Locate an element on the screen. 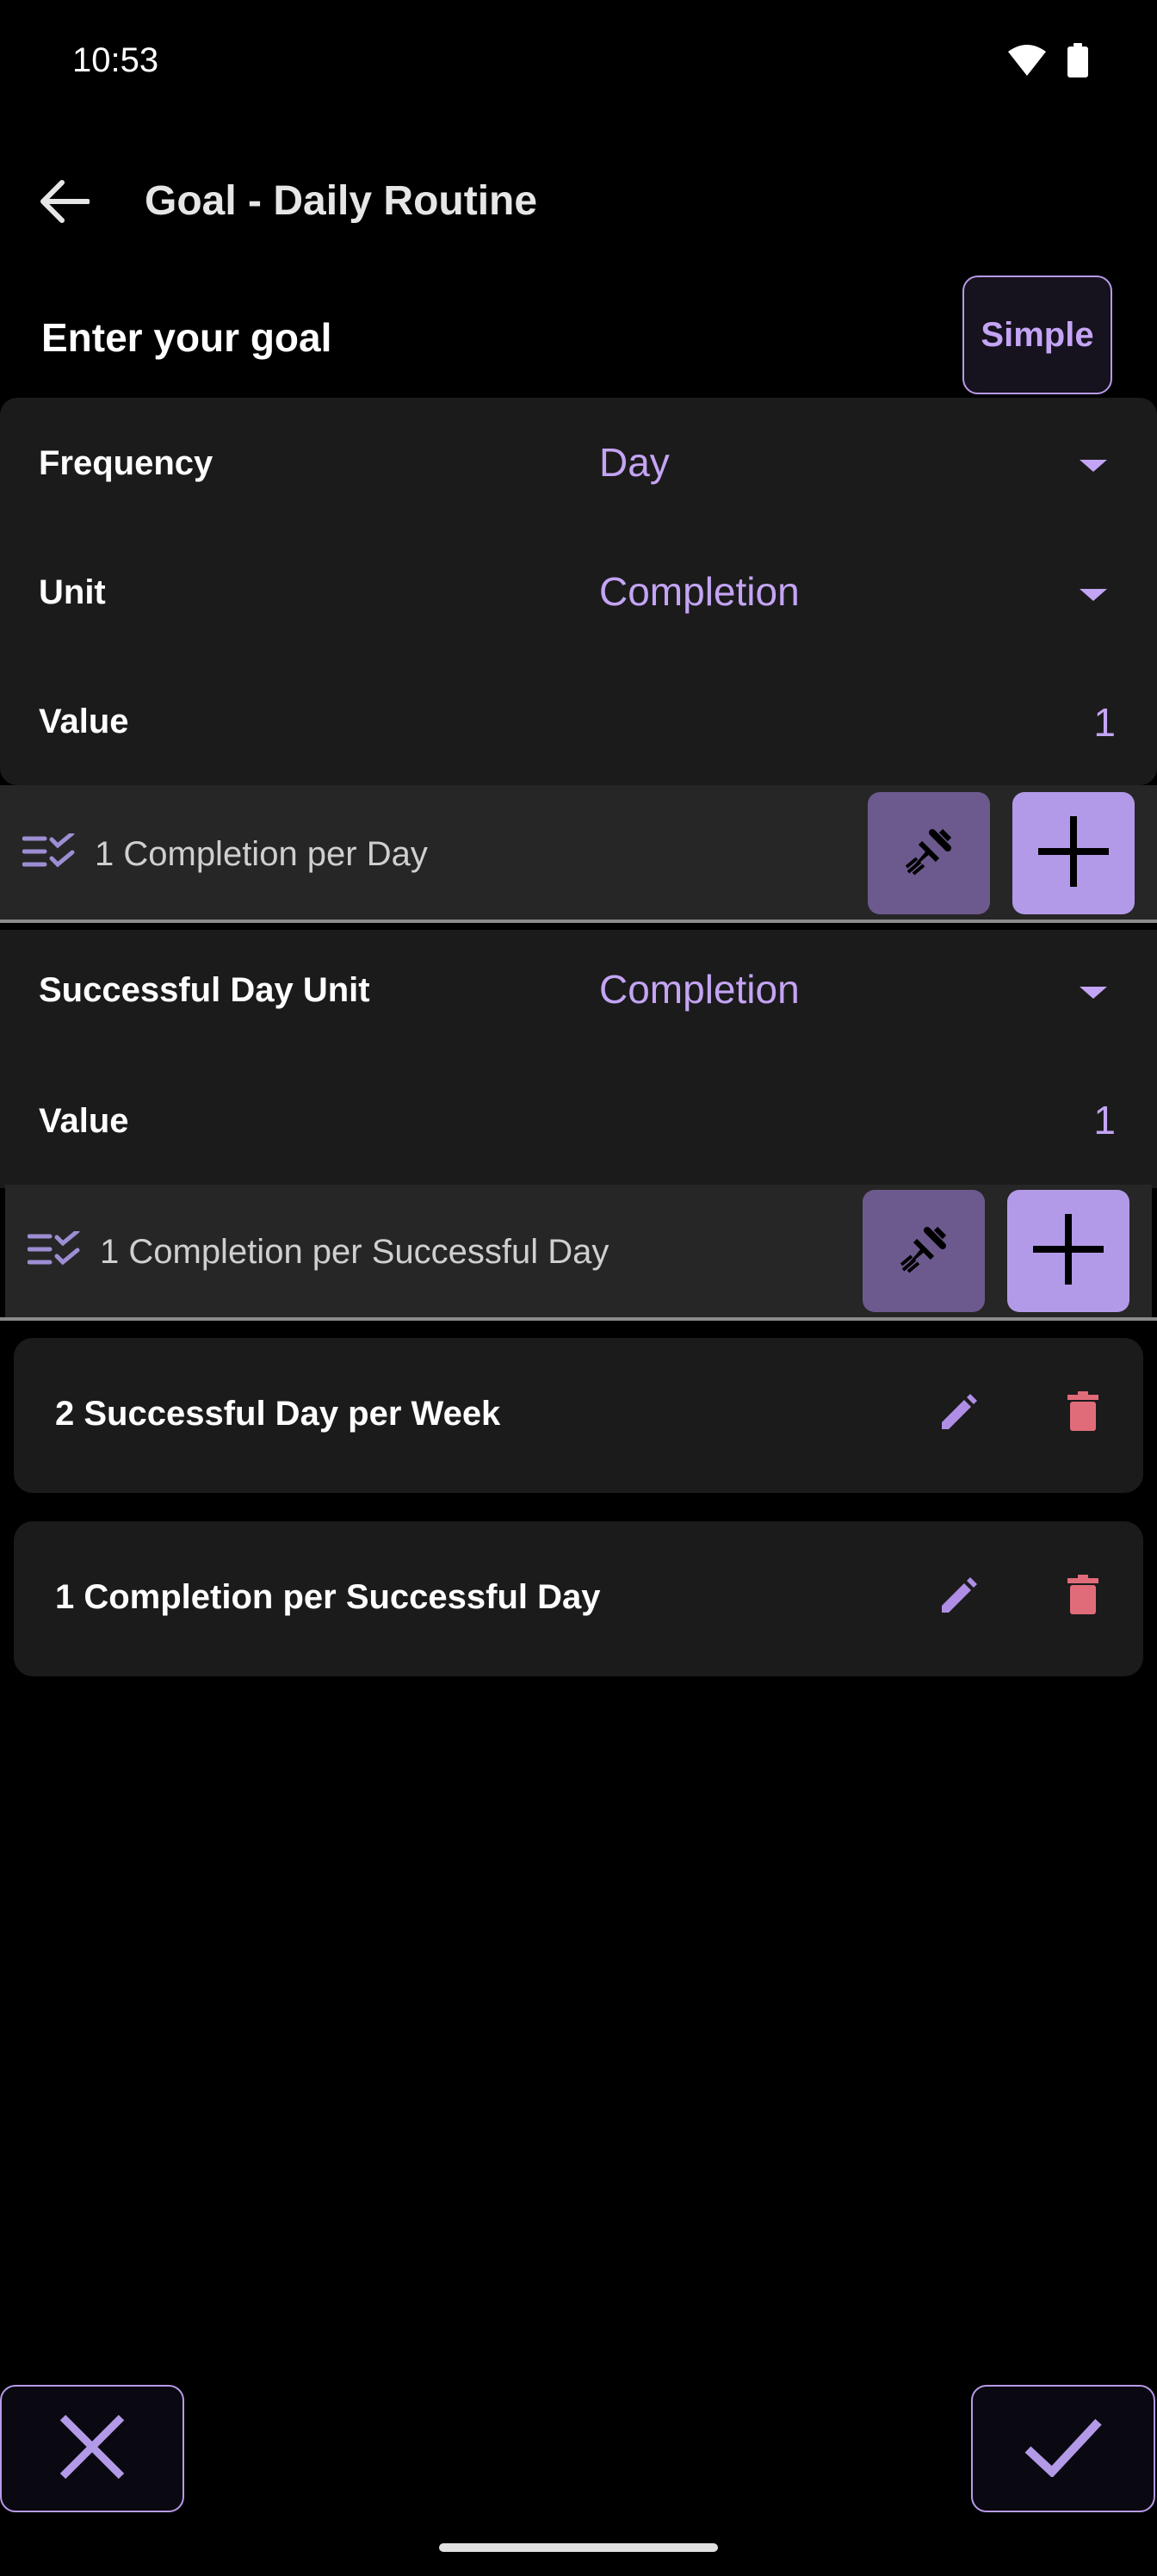 This screenshot has height=2576, width=1157. successful-day-value-label: Value is located at coordinates (84, 1121).